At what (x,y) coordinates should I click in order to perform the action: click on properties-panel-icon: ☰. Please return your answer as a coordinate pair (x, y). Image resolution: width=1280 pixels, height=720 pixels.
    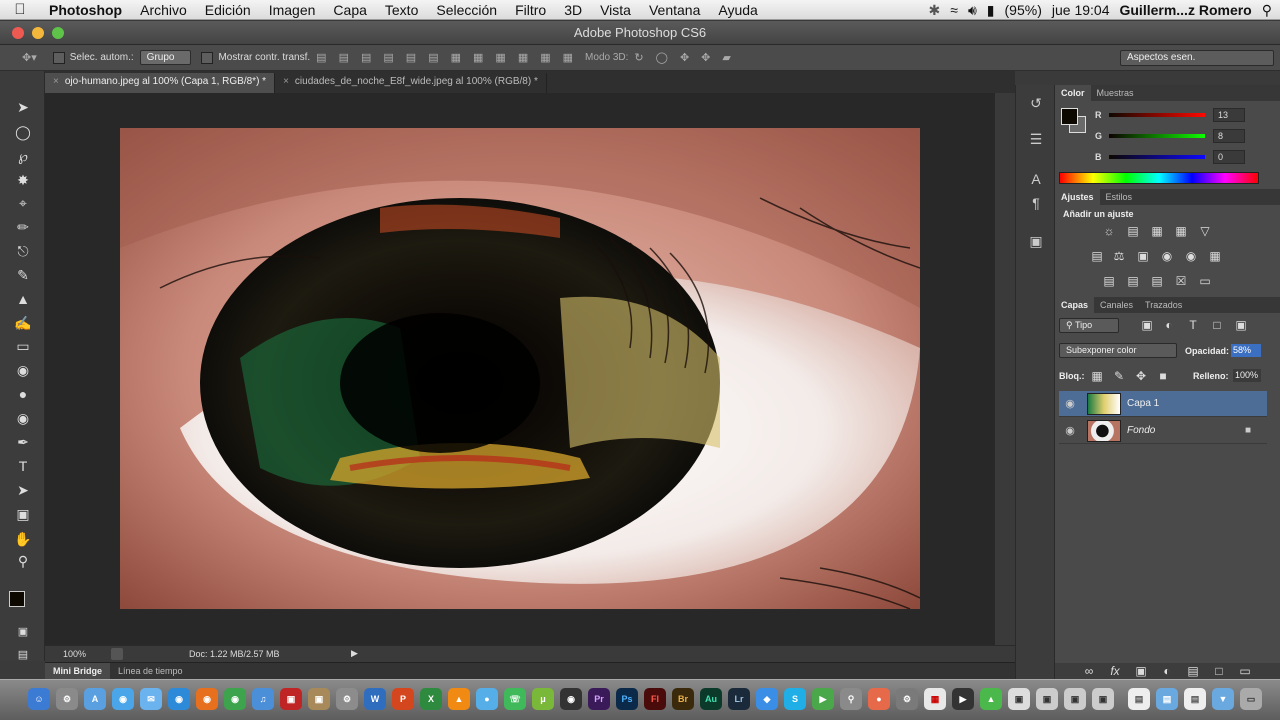
    Looking at the image, I should click on (1036, 141).